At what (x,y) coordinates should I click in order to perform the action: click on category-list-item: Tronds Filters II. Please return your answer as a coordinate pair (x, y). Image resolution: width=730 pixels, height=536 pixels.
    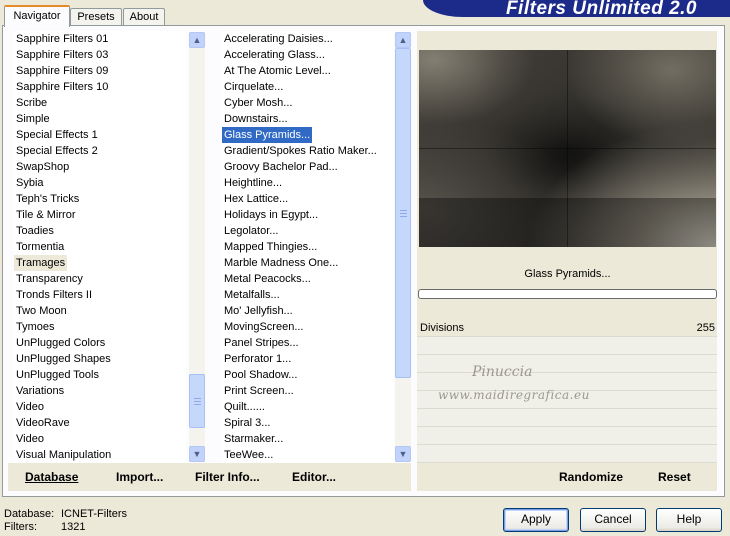
    Looking at the image, I should click on (100, 295).